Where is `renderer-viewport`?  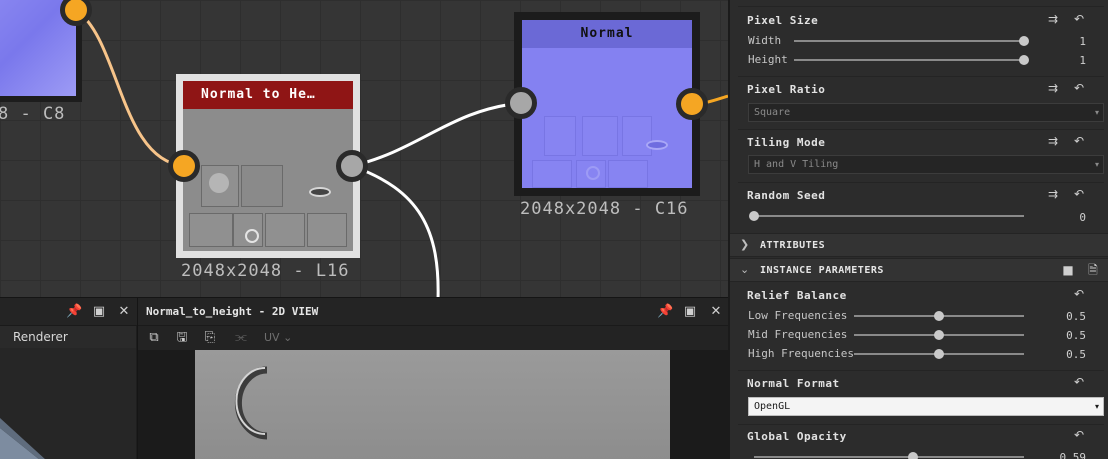
renderer-viewport is located at coordinates (68, 403).